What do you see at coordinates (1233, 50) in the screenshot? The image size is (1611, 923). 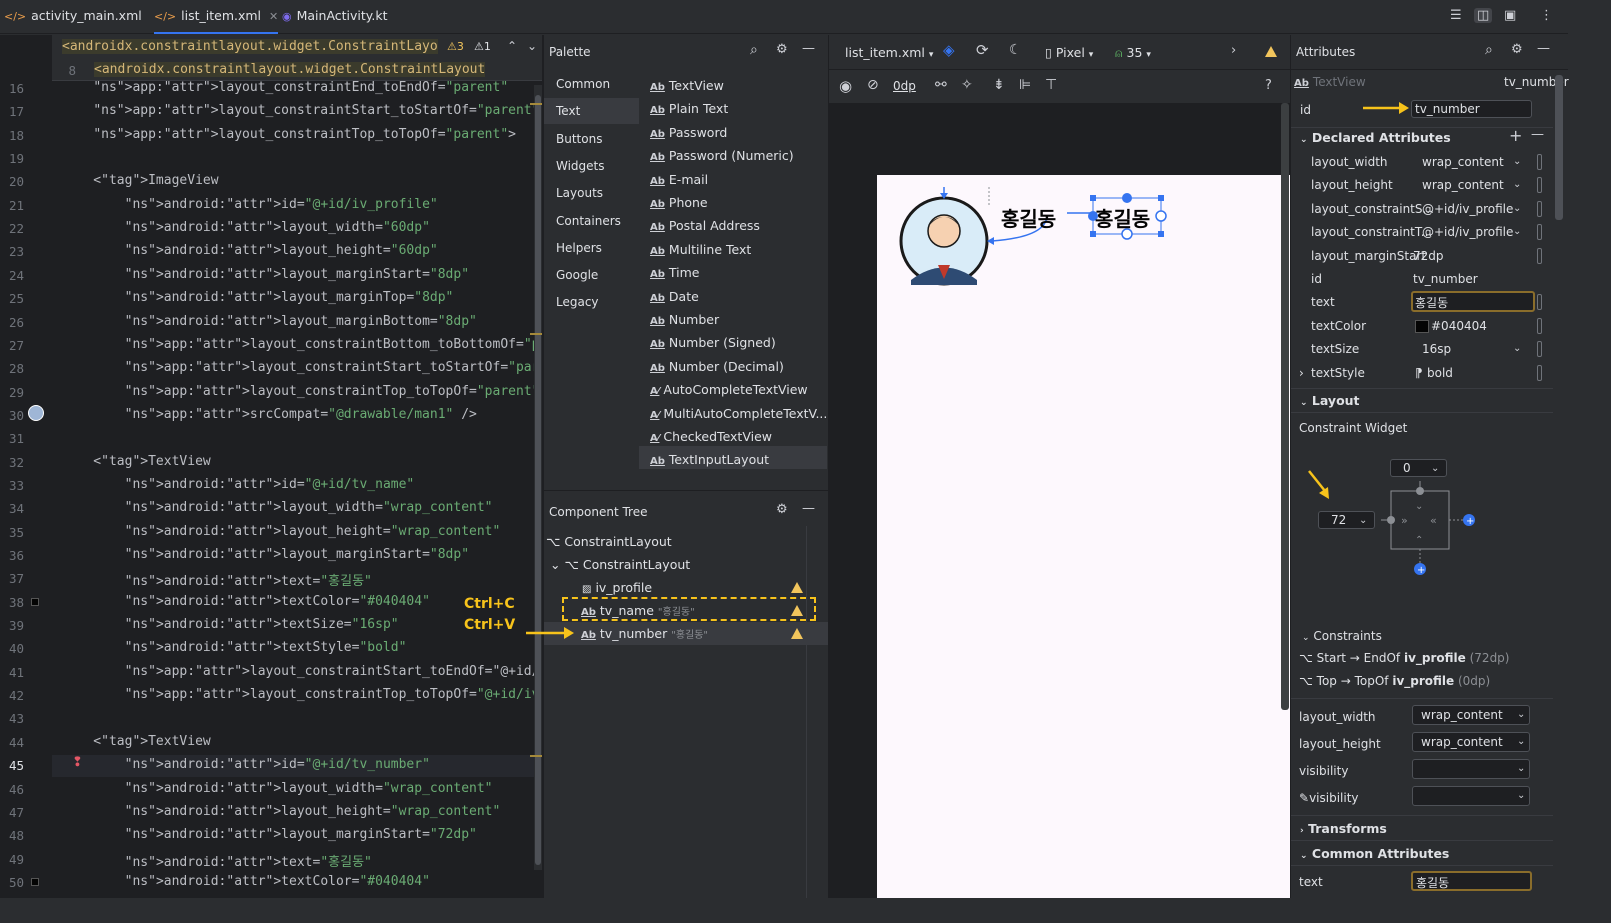 I see `chevron-right-icon: ›` at bounding box center [1233, 50].